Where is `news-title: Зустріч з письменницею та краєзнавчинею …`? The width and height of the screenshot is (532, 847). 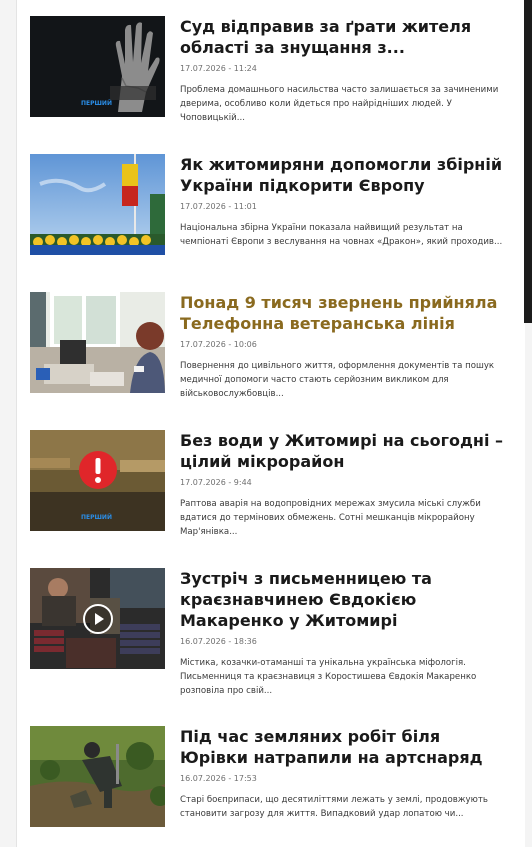
news-title: Зустріч з письменницею та краєзнавчинею … is located at coordinates (345, 599).